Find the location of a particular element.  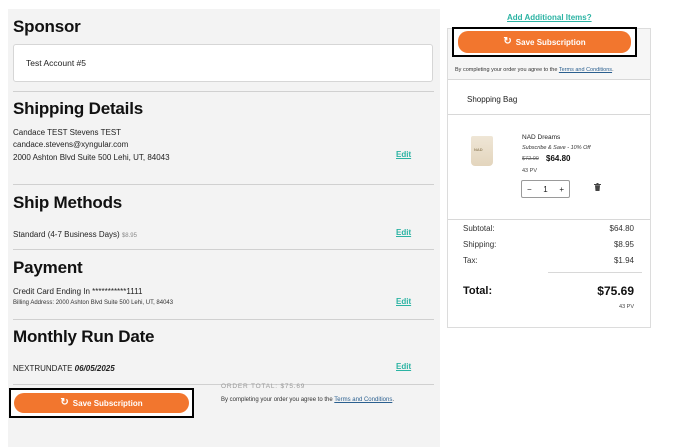

quantity-value: 1 is located at coordinates (545, 189).